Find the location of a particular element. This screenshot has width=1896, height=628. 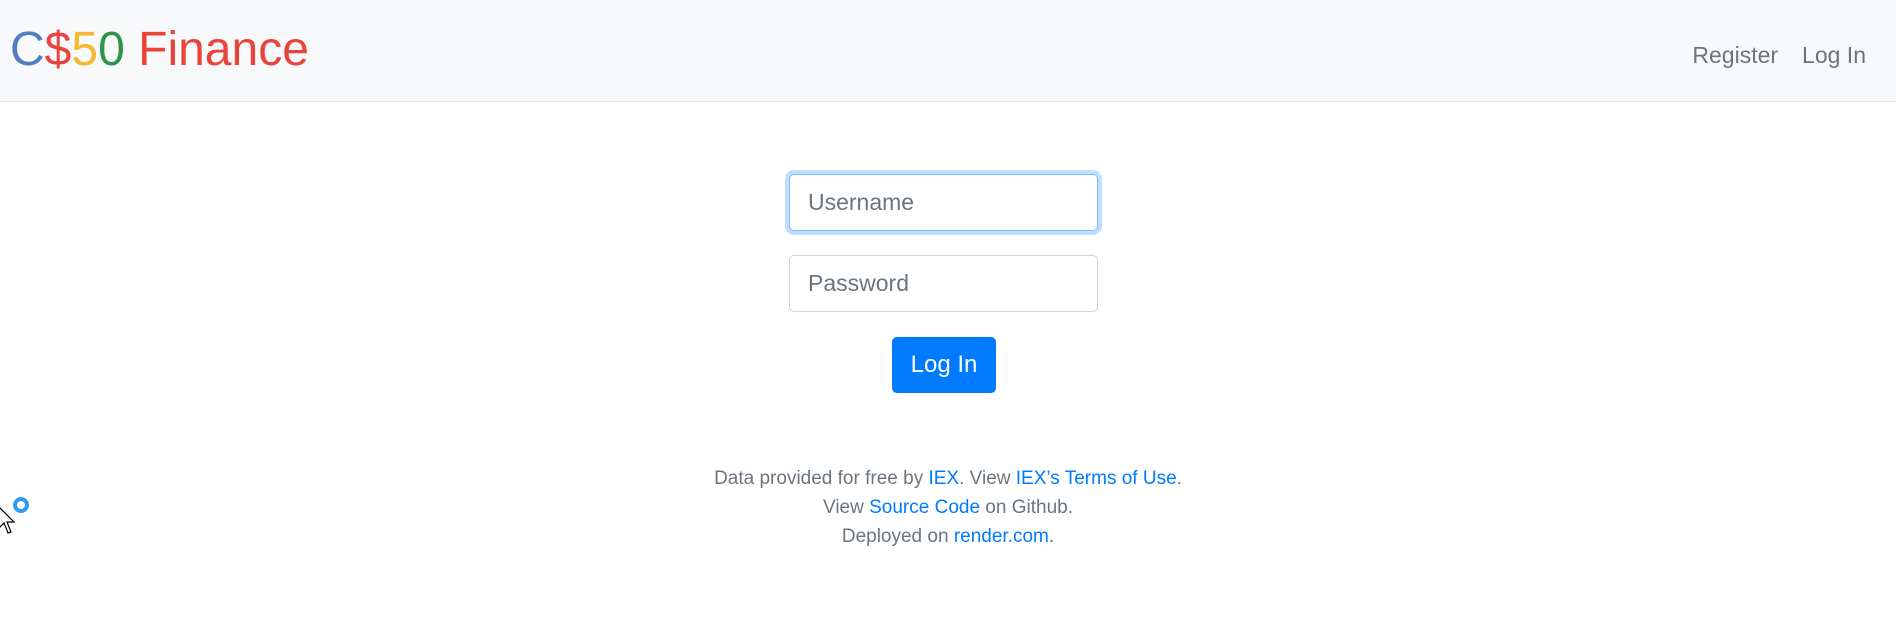

brand-logo-link: C$50 Finance is located at coordinates (159, 50).